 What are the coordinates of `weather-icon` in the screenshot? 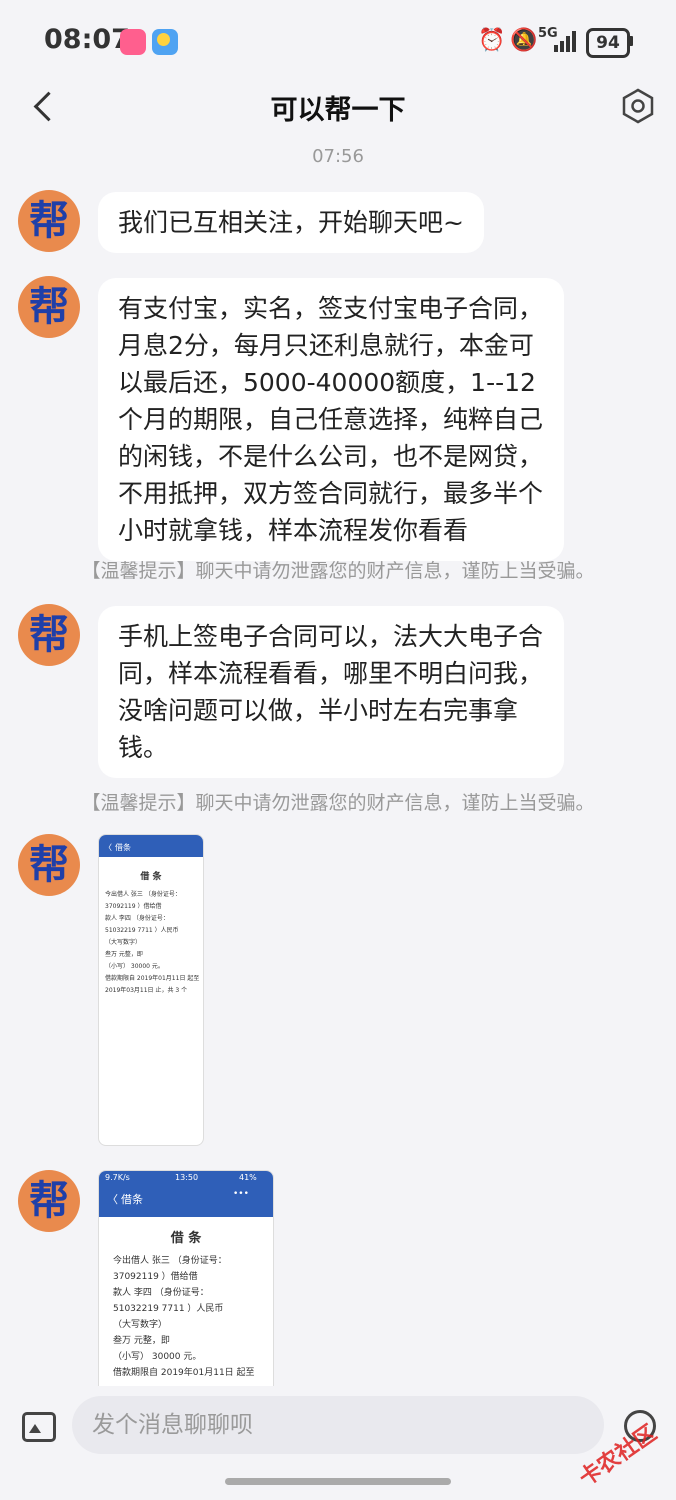 It's located at (165, 42).